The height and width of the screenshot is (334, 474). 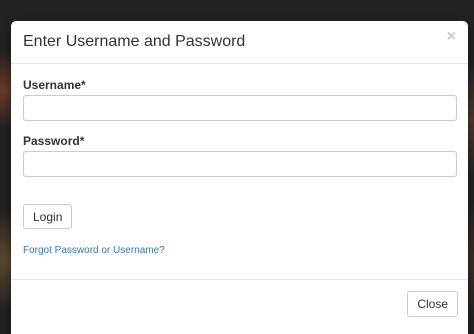 What do you see at coordinates (54, 85) in the screenshot?
I see `username-label: Username*` at bounding box center [54, 85].